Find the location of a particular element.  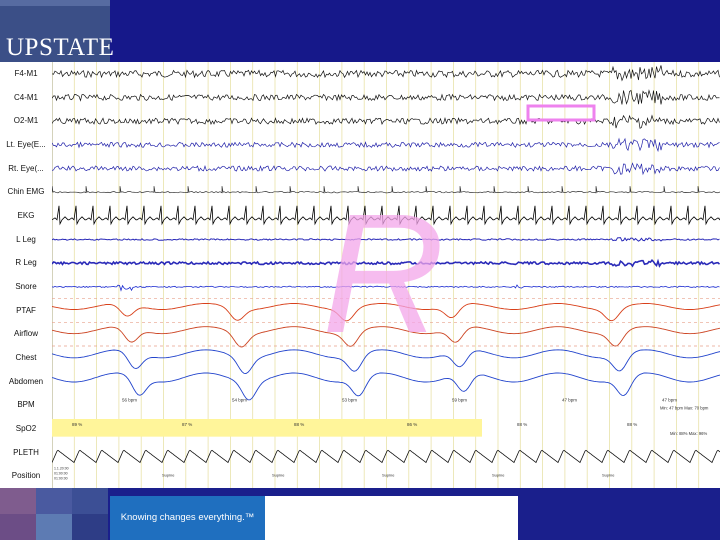

upstate-logo: UPSTATE is located at coordinates (60, 47).